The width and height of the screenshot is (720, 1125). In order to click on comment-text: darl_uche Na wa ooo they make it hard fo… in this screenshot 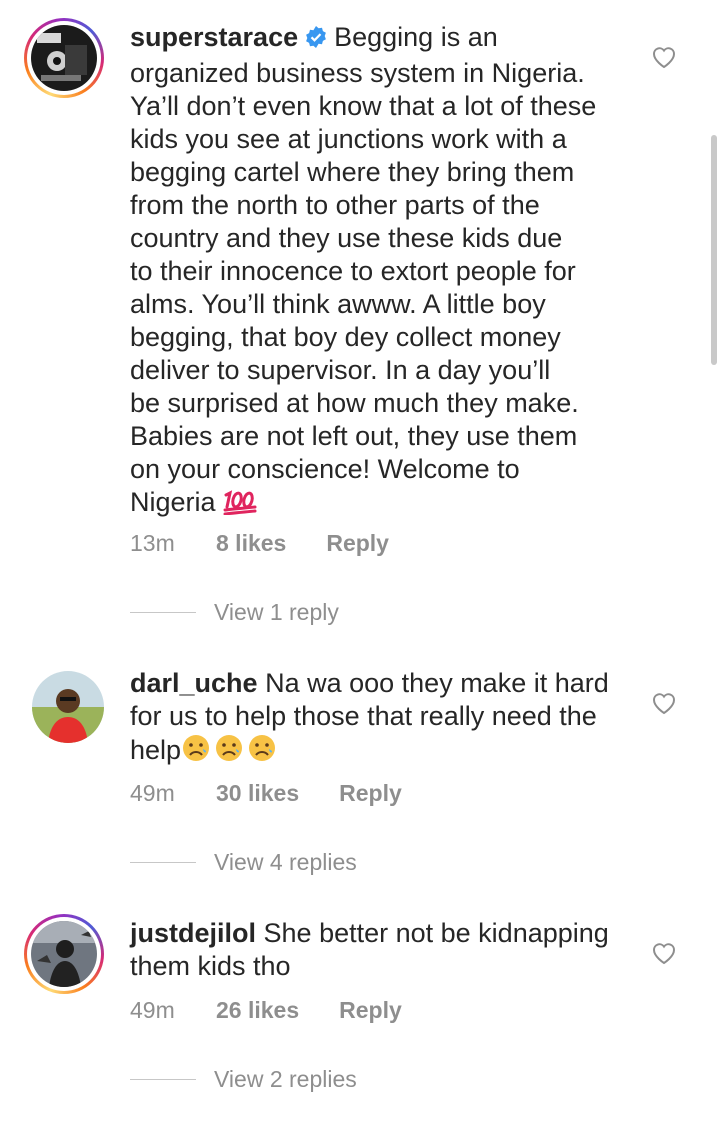, I will do `click(380, 719)`.